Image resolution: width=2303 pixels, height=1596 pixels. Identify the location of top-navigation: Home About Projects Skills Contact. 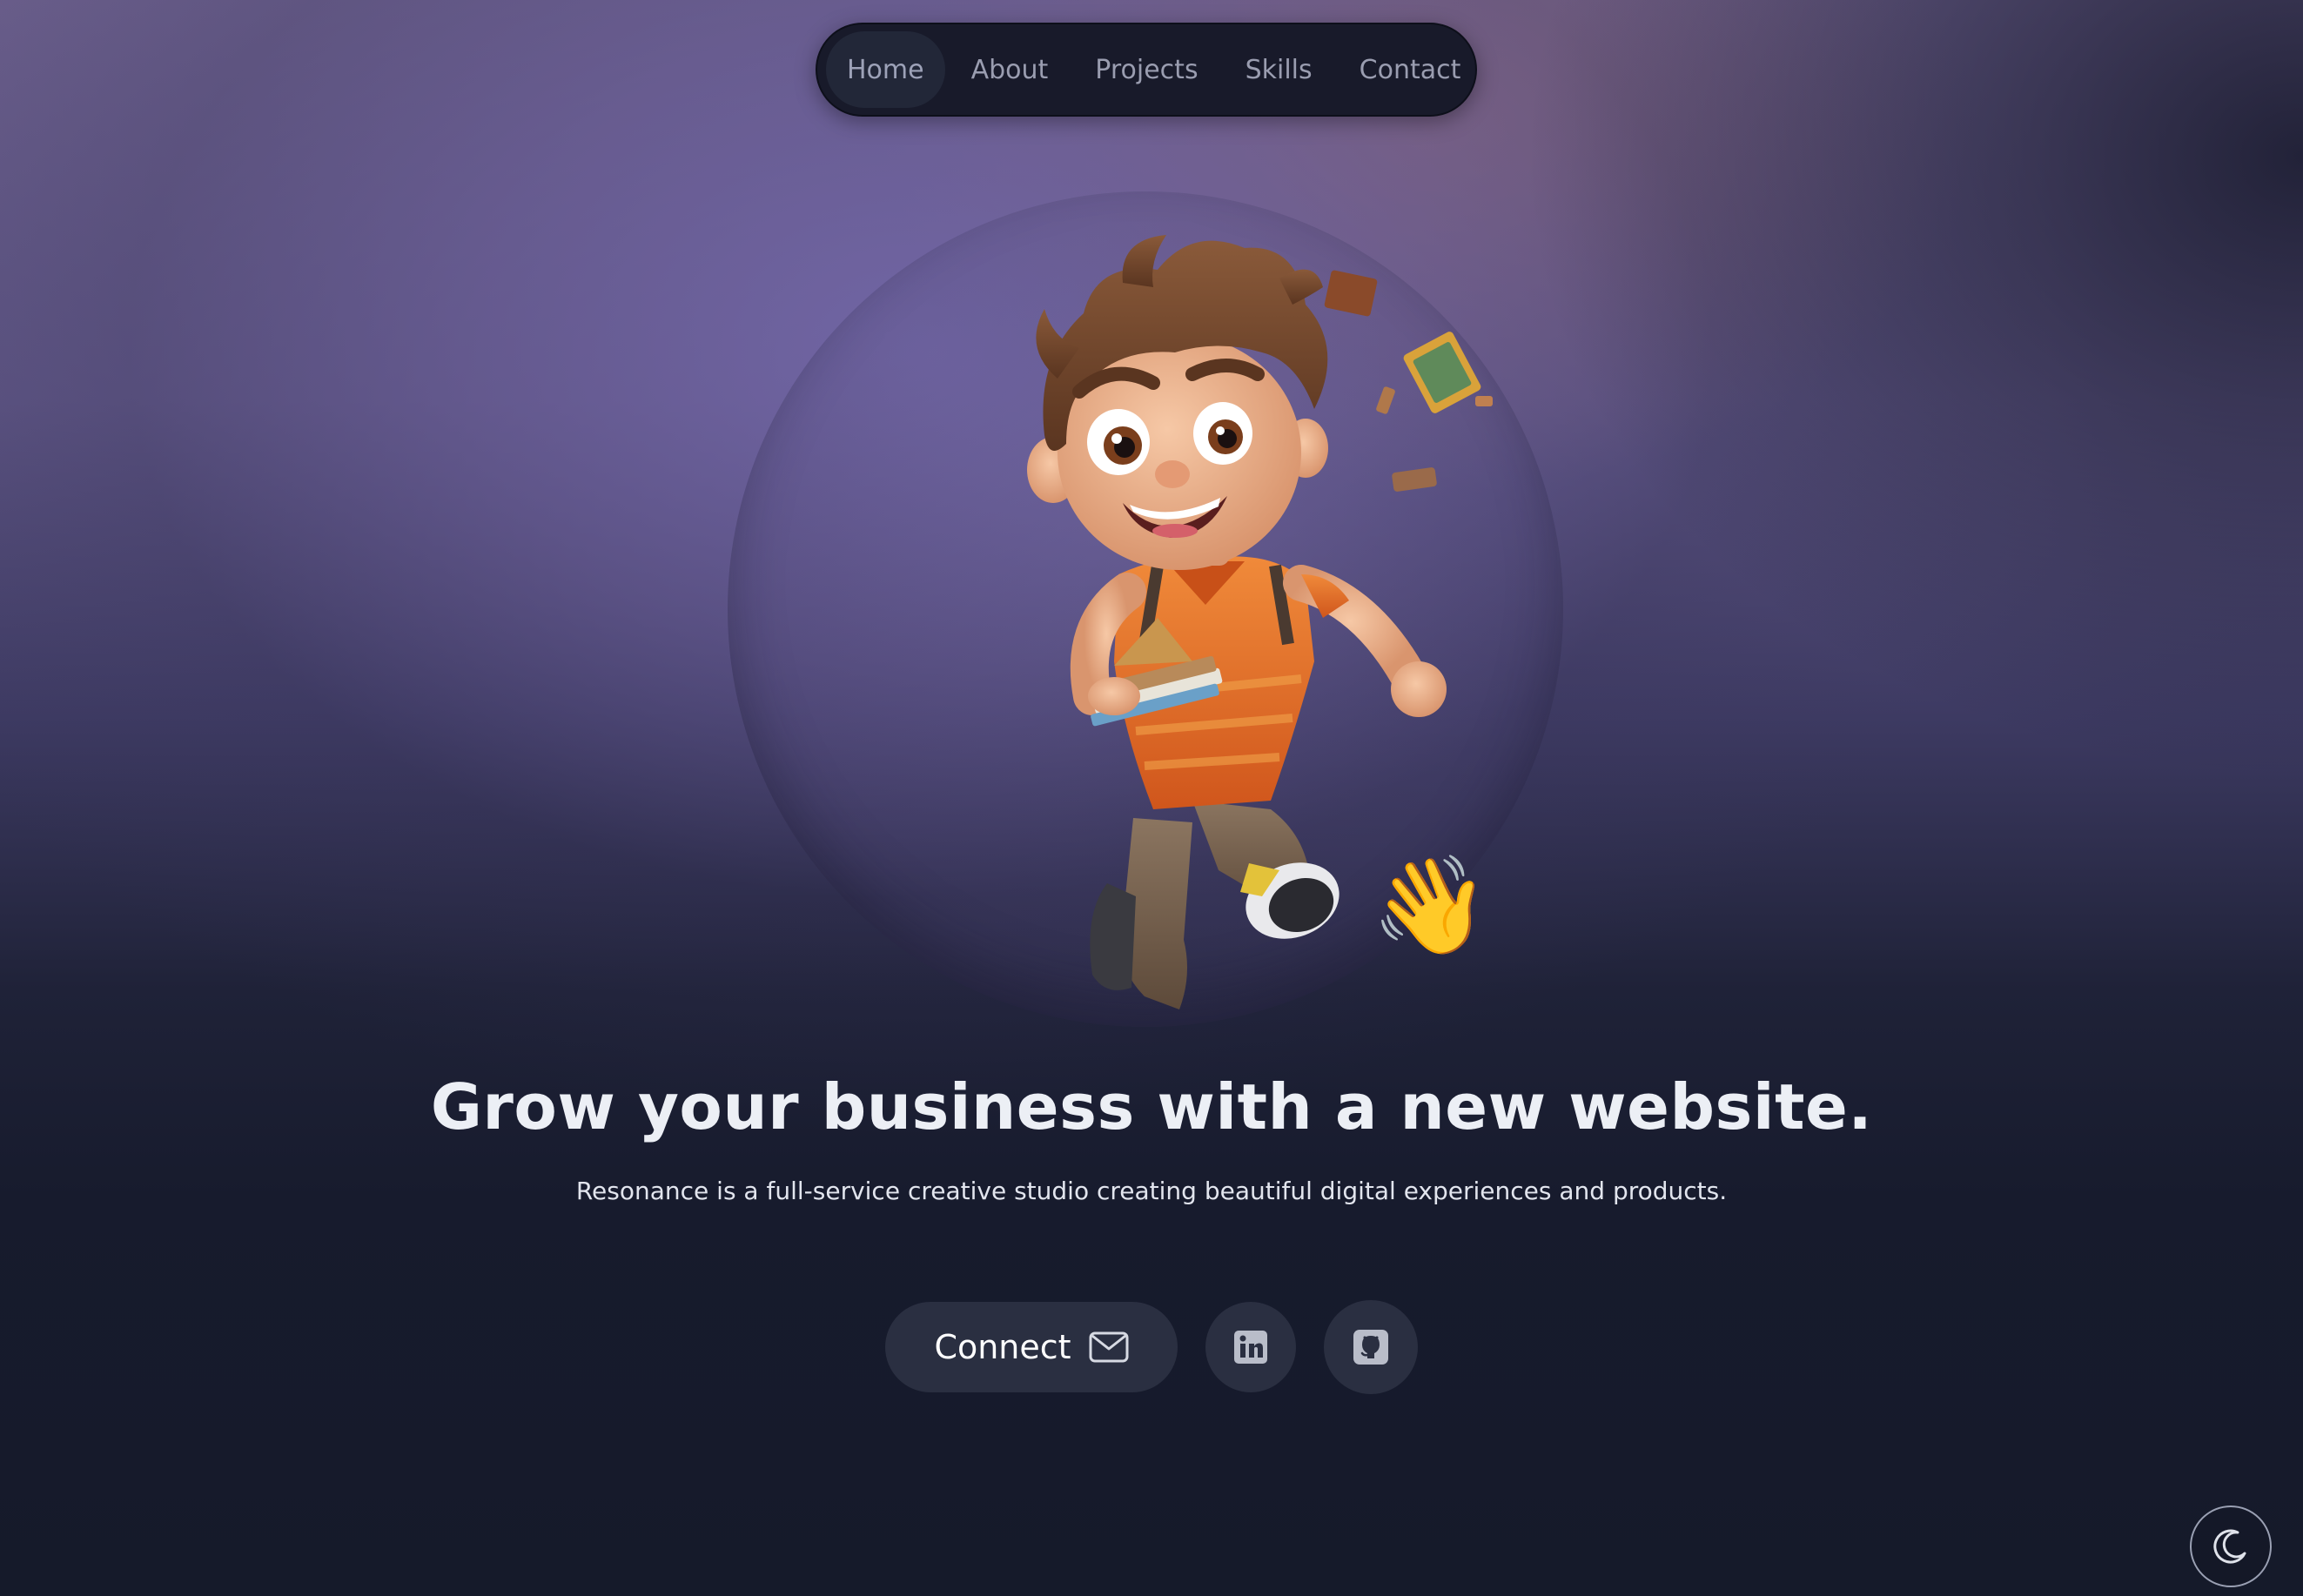
(1146, 70).